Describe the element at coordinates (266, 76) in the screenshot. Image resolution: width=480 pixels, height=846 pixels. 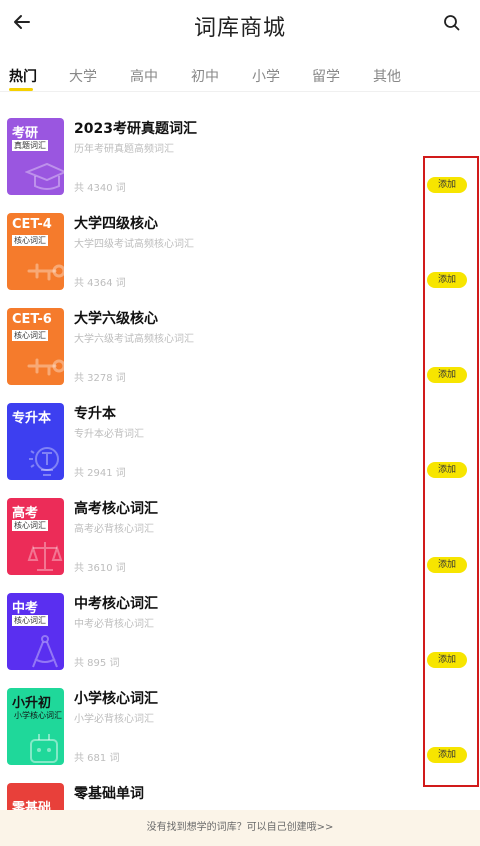
I see `tab-primary: 小学` at that location.